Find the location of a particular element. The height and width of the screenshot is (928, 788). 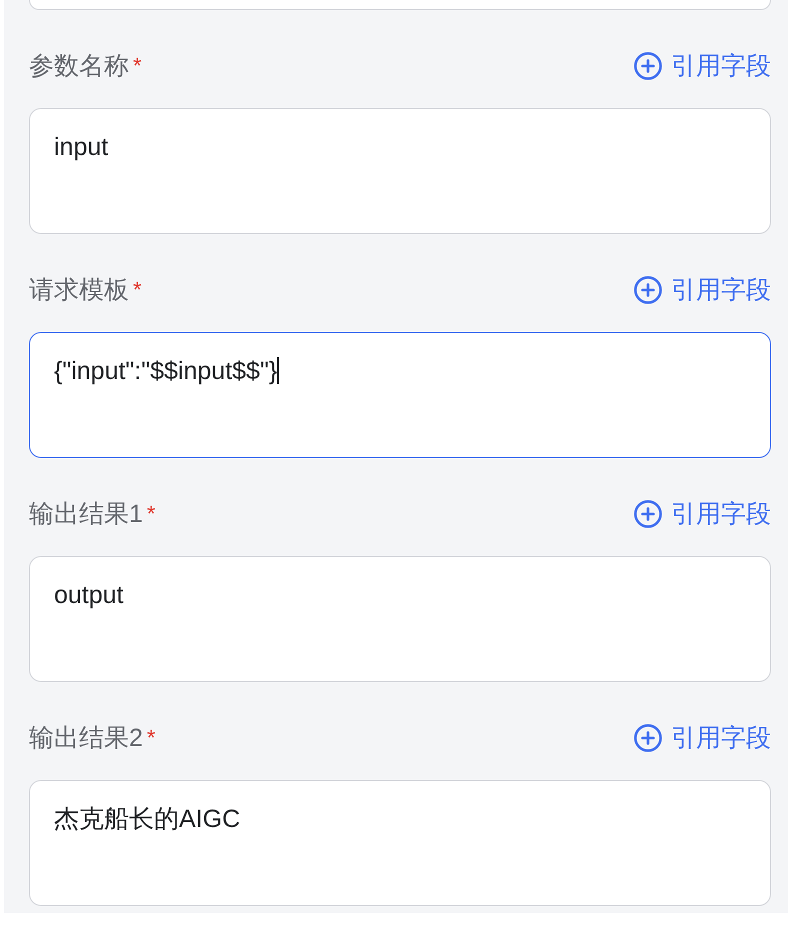

text-cursor-icon is located at coordinates (278, 370).